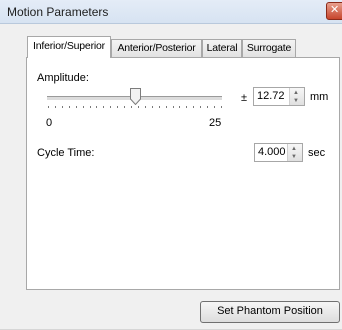 Image resolution: width=342 pixels, height=330 pixels. I want to click on set-phantom-position-button: Set Phantom Position, so click(270, 312).